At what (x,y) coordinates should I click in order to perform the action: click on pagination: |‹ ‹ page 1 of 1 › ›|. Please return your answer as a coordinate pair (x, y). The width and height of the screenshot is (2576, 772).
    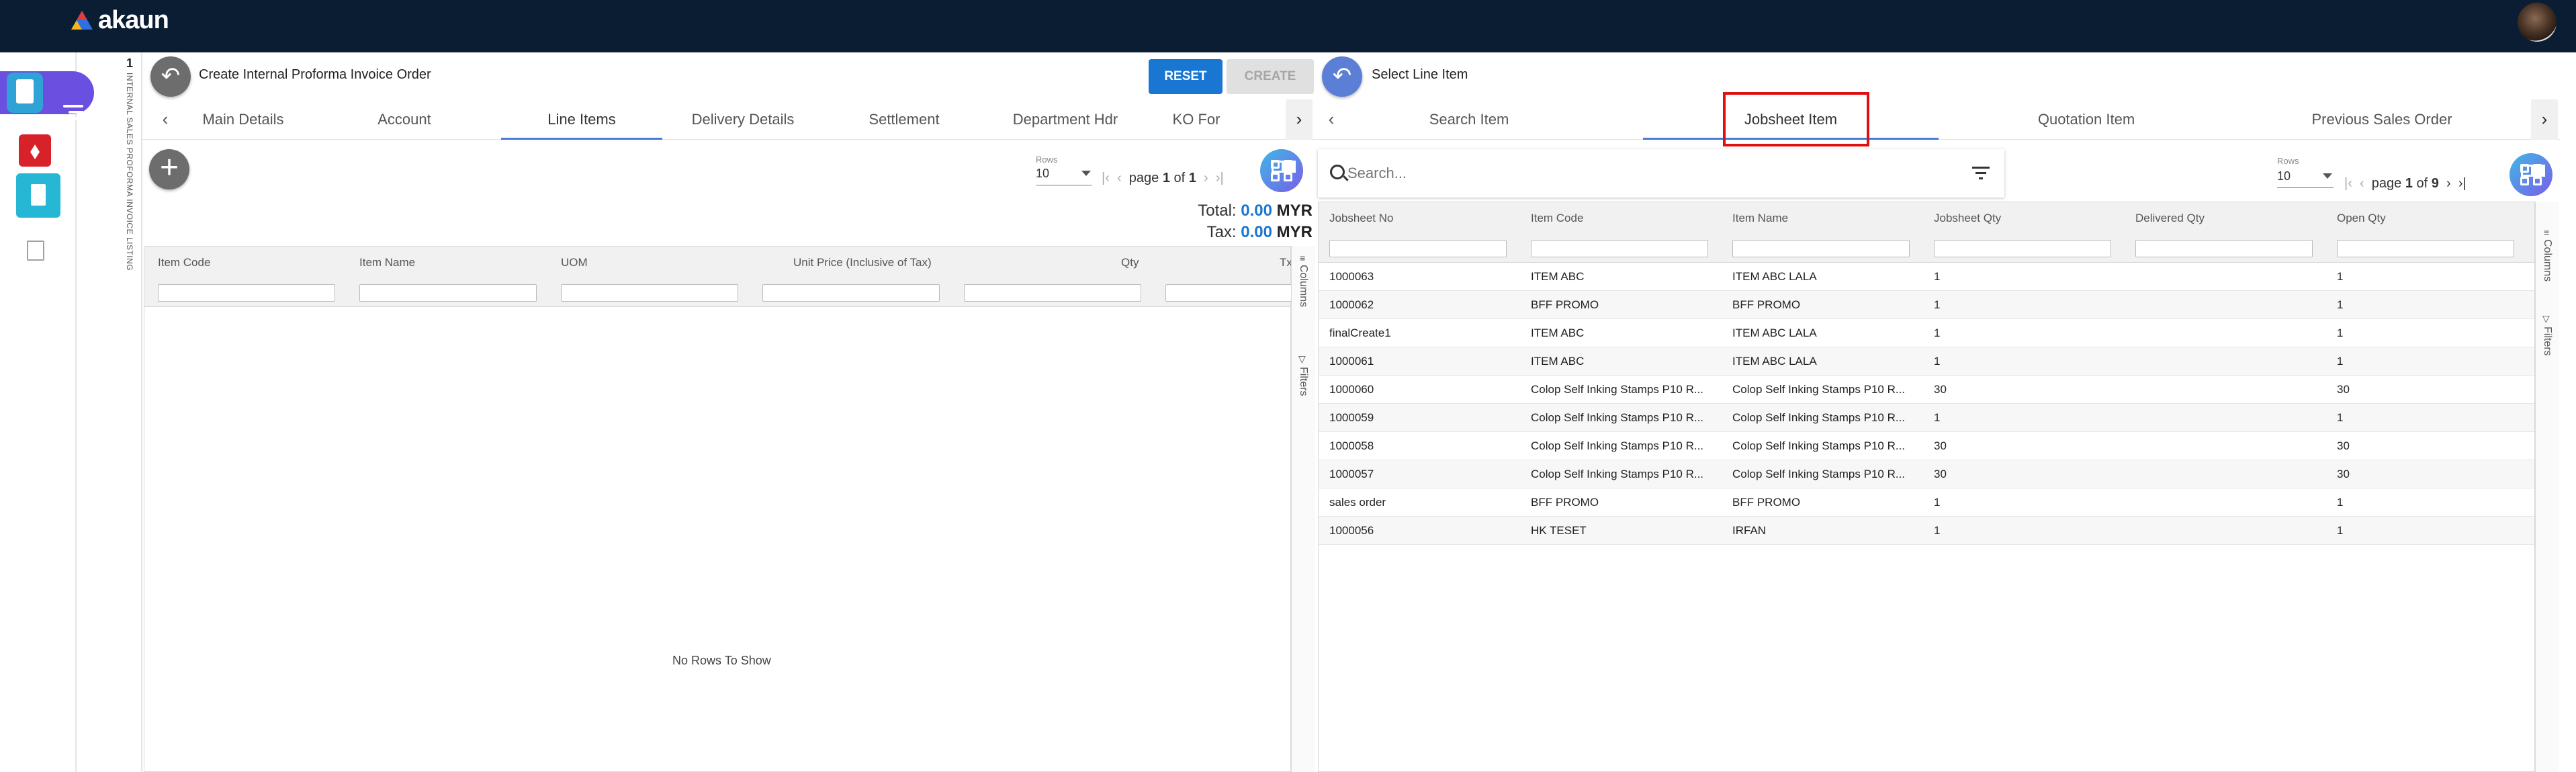
    Looking at the image, I should click on (1163, 178).